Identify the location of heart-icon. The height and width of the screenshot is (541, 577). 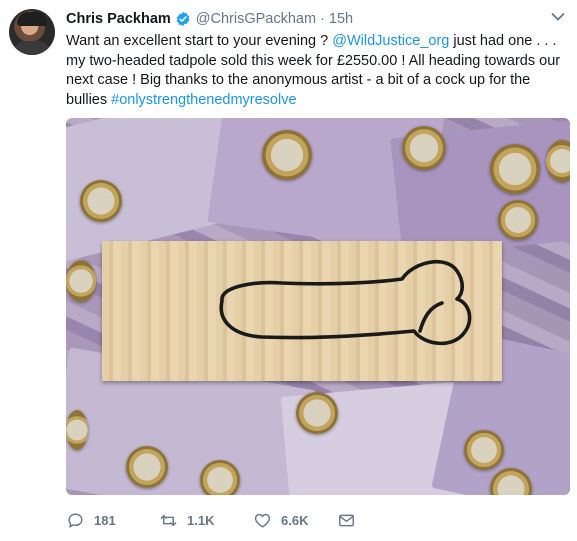
(262, 520).